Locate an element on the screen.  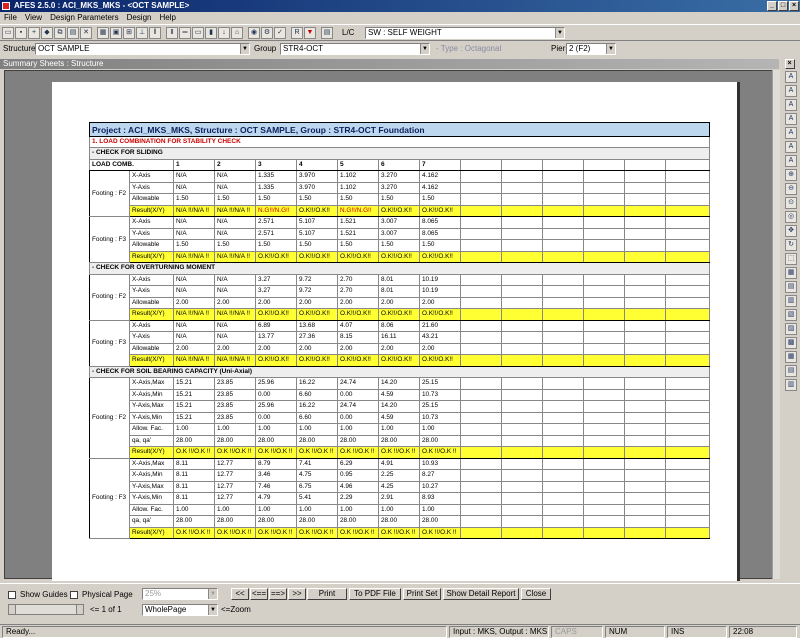
grid-icon: ▦ is located at coordinates (103, 33).